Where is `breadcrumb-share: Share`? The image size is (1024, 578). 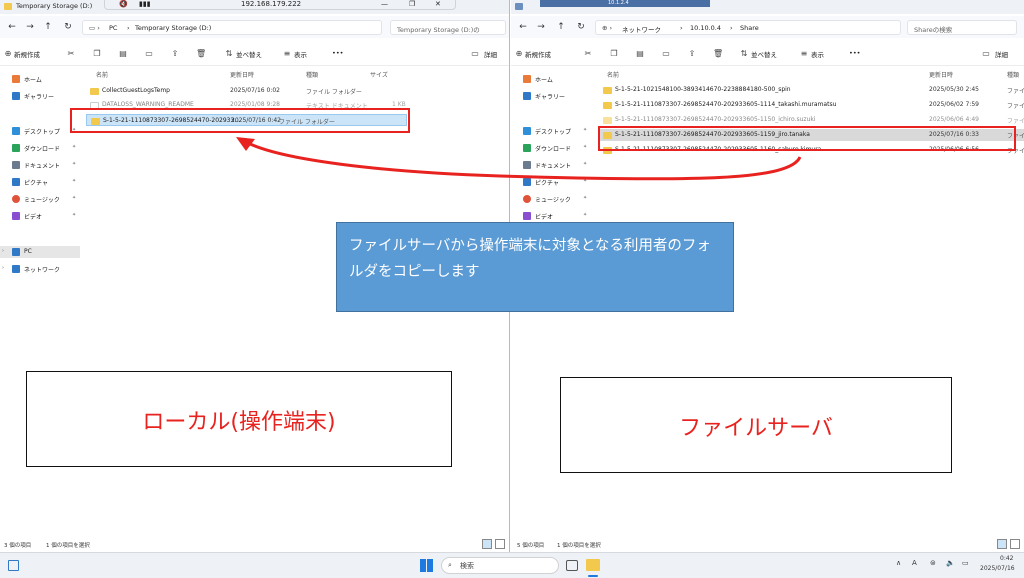 breadcrumb-share: Share is located at coordinates (749, 28).